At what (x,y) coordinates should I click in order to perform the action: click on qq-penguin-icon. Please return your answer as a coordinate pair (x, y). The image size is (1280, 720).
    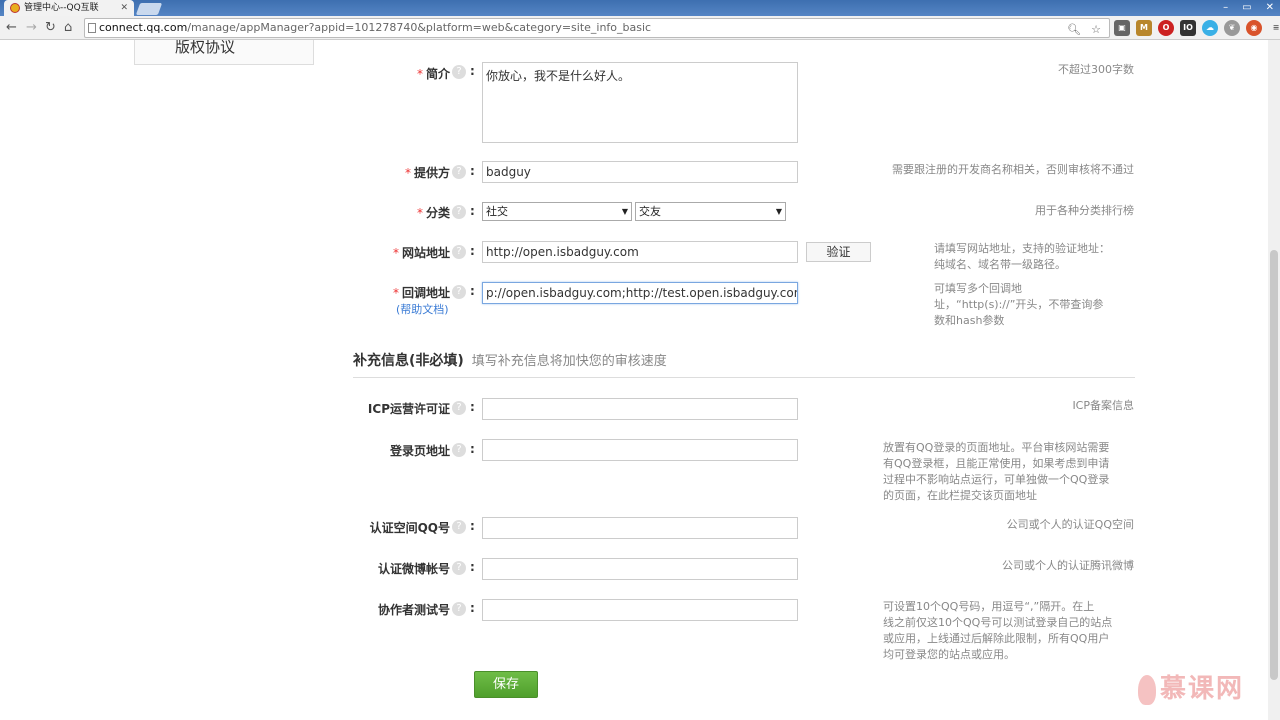
    Looking at the image, I should click on (15, 8).